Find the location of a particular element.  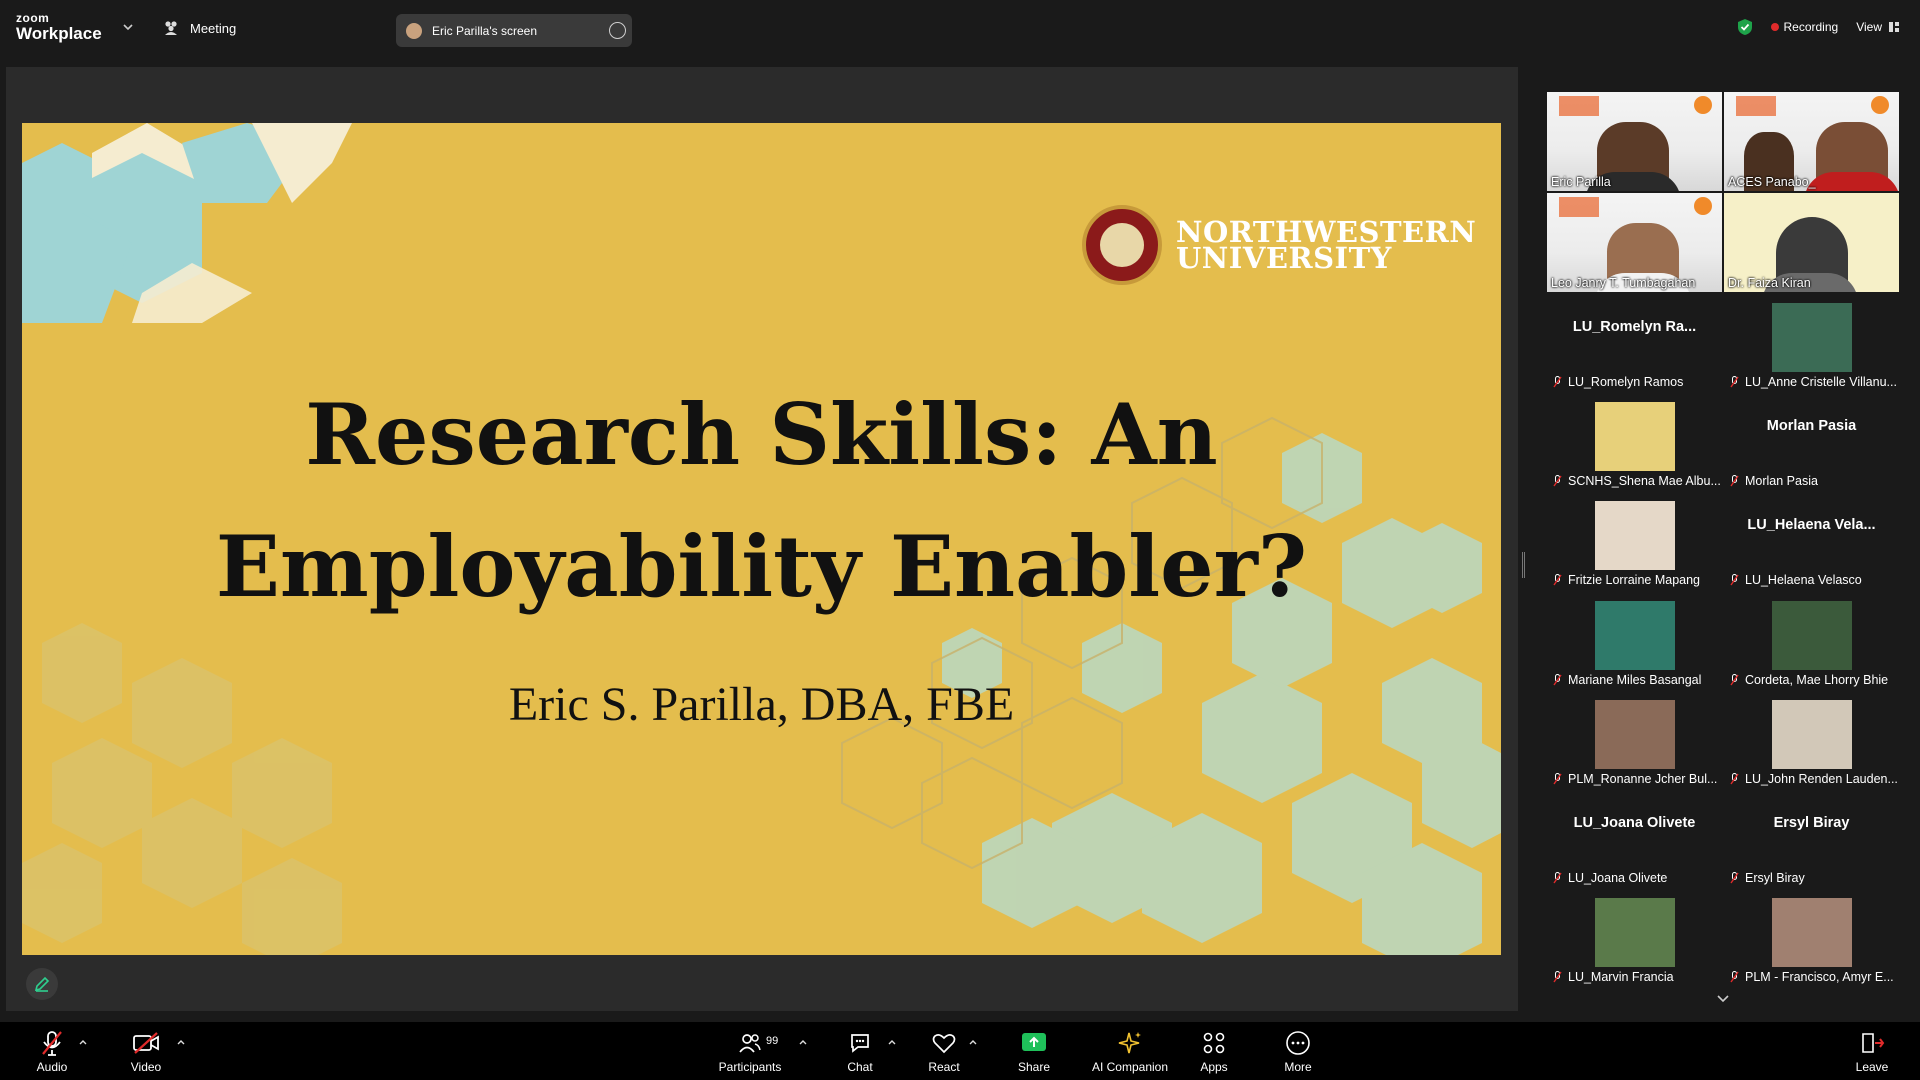

participant-tile: LU_Romelyn Ra... LU_Romelyn Ramos is located at coordinates (1634, 343).